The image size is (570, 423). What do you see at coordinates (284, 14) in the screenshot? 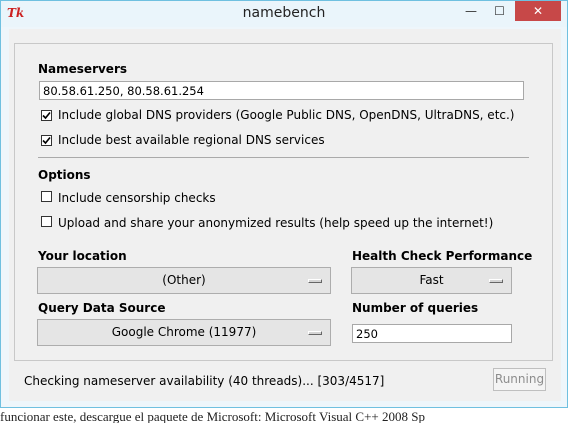
I see `title-bar: Tk namebench — ☐ ✕` at bounding box center [284, 14].